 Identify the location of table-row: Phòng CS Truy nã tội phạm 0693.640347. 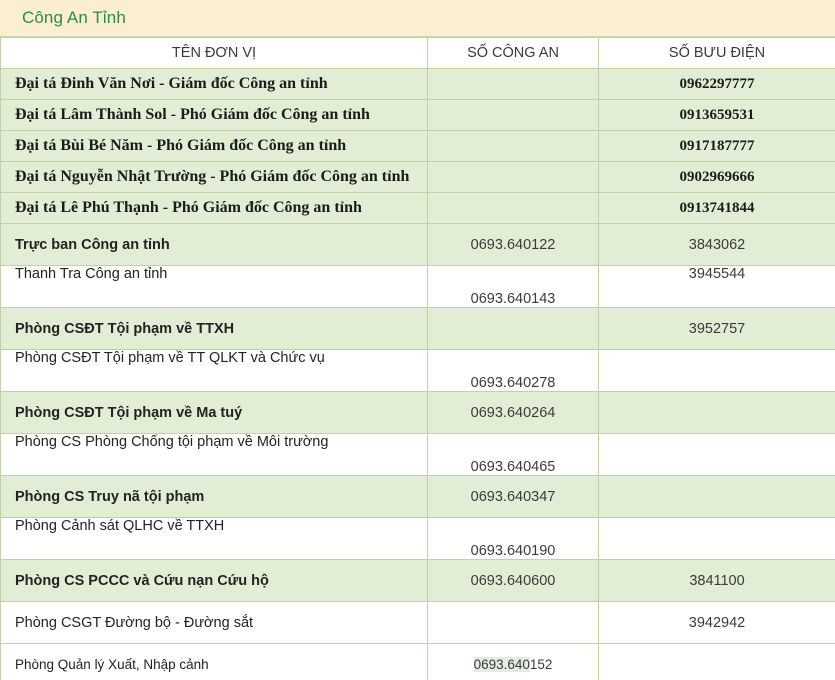
(417, 496).